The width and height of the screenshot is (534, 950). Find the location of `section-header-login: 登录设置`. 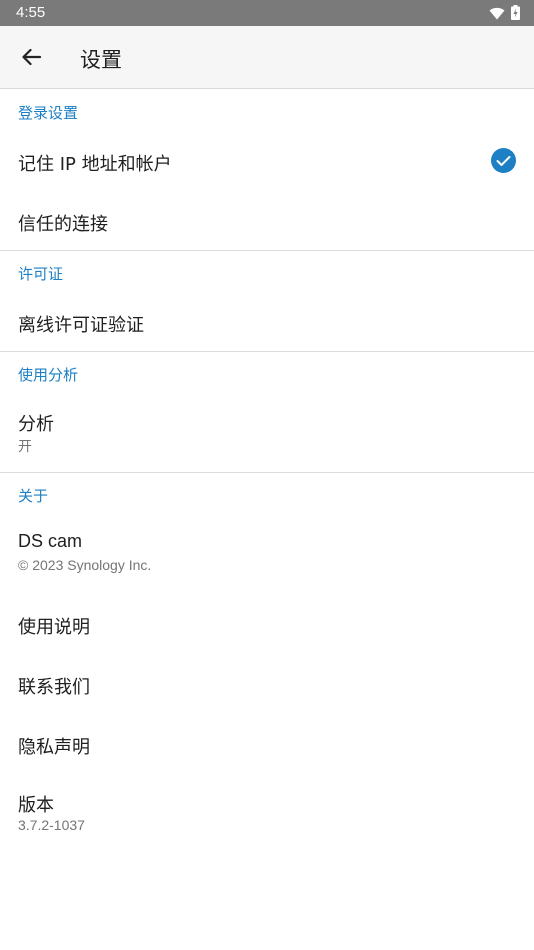

section-header-login: 登录设置 is located at coordinates (48, 113).